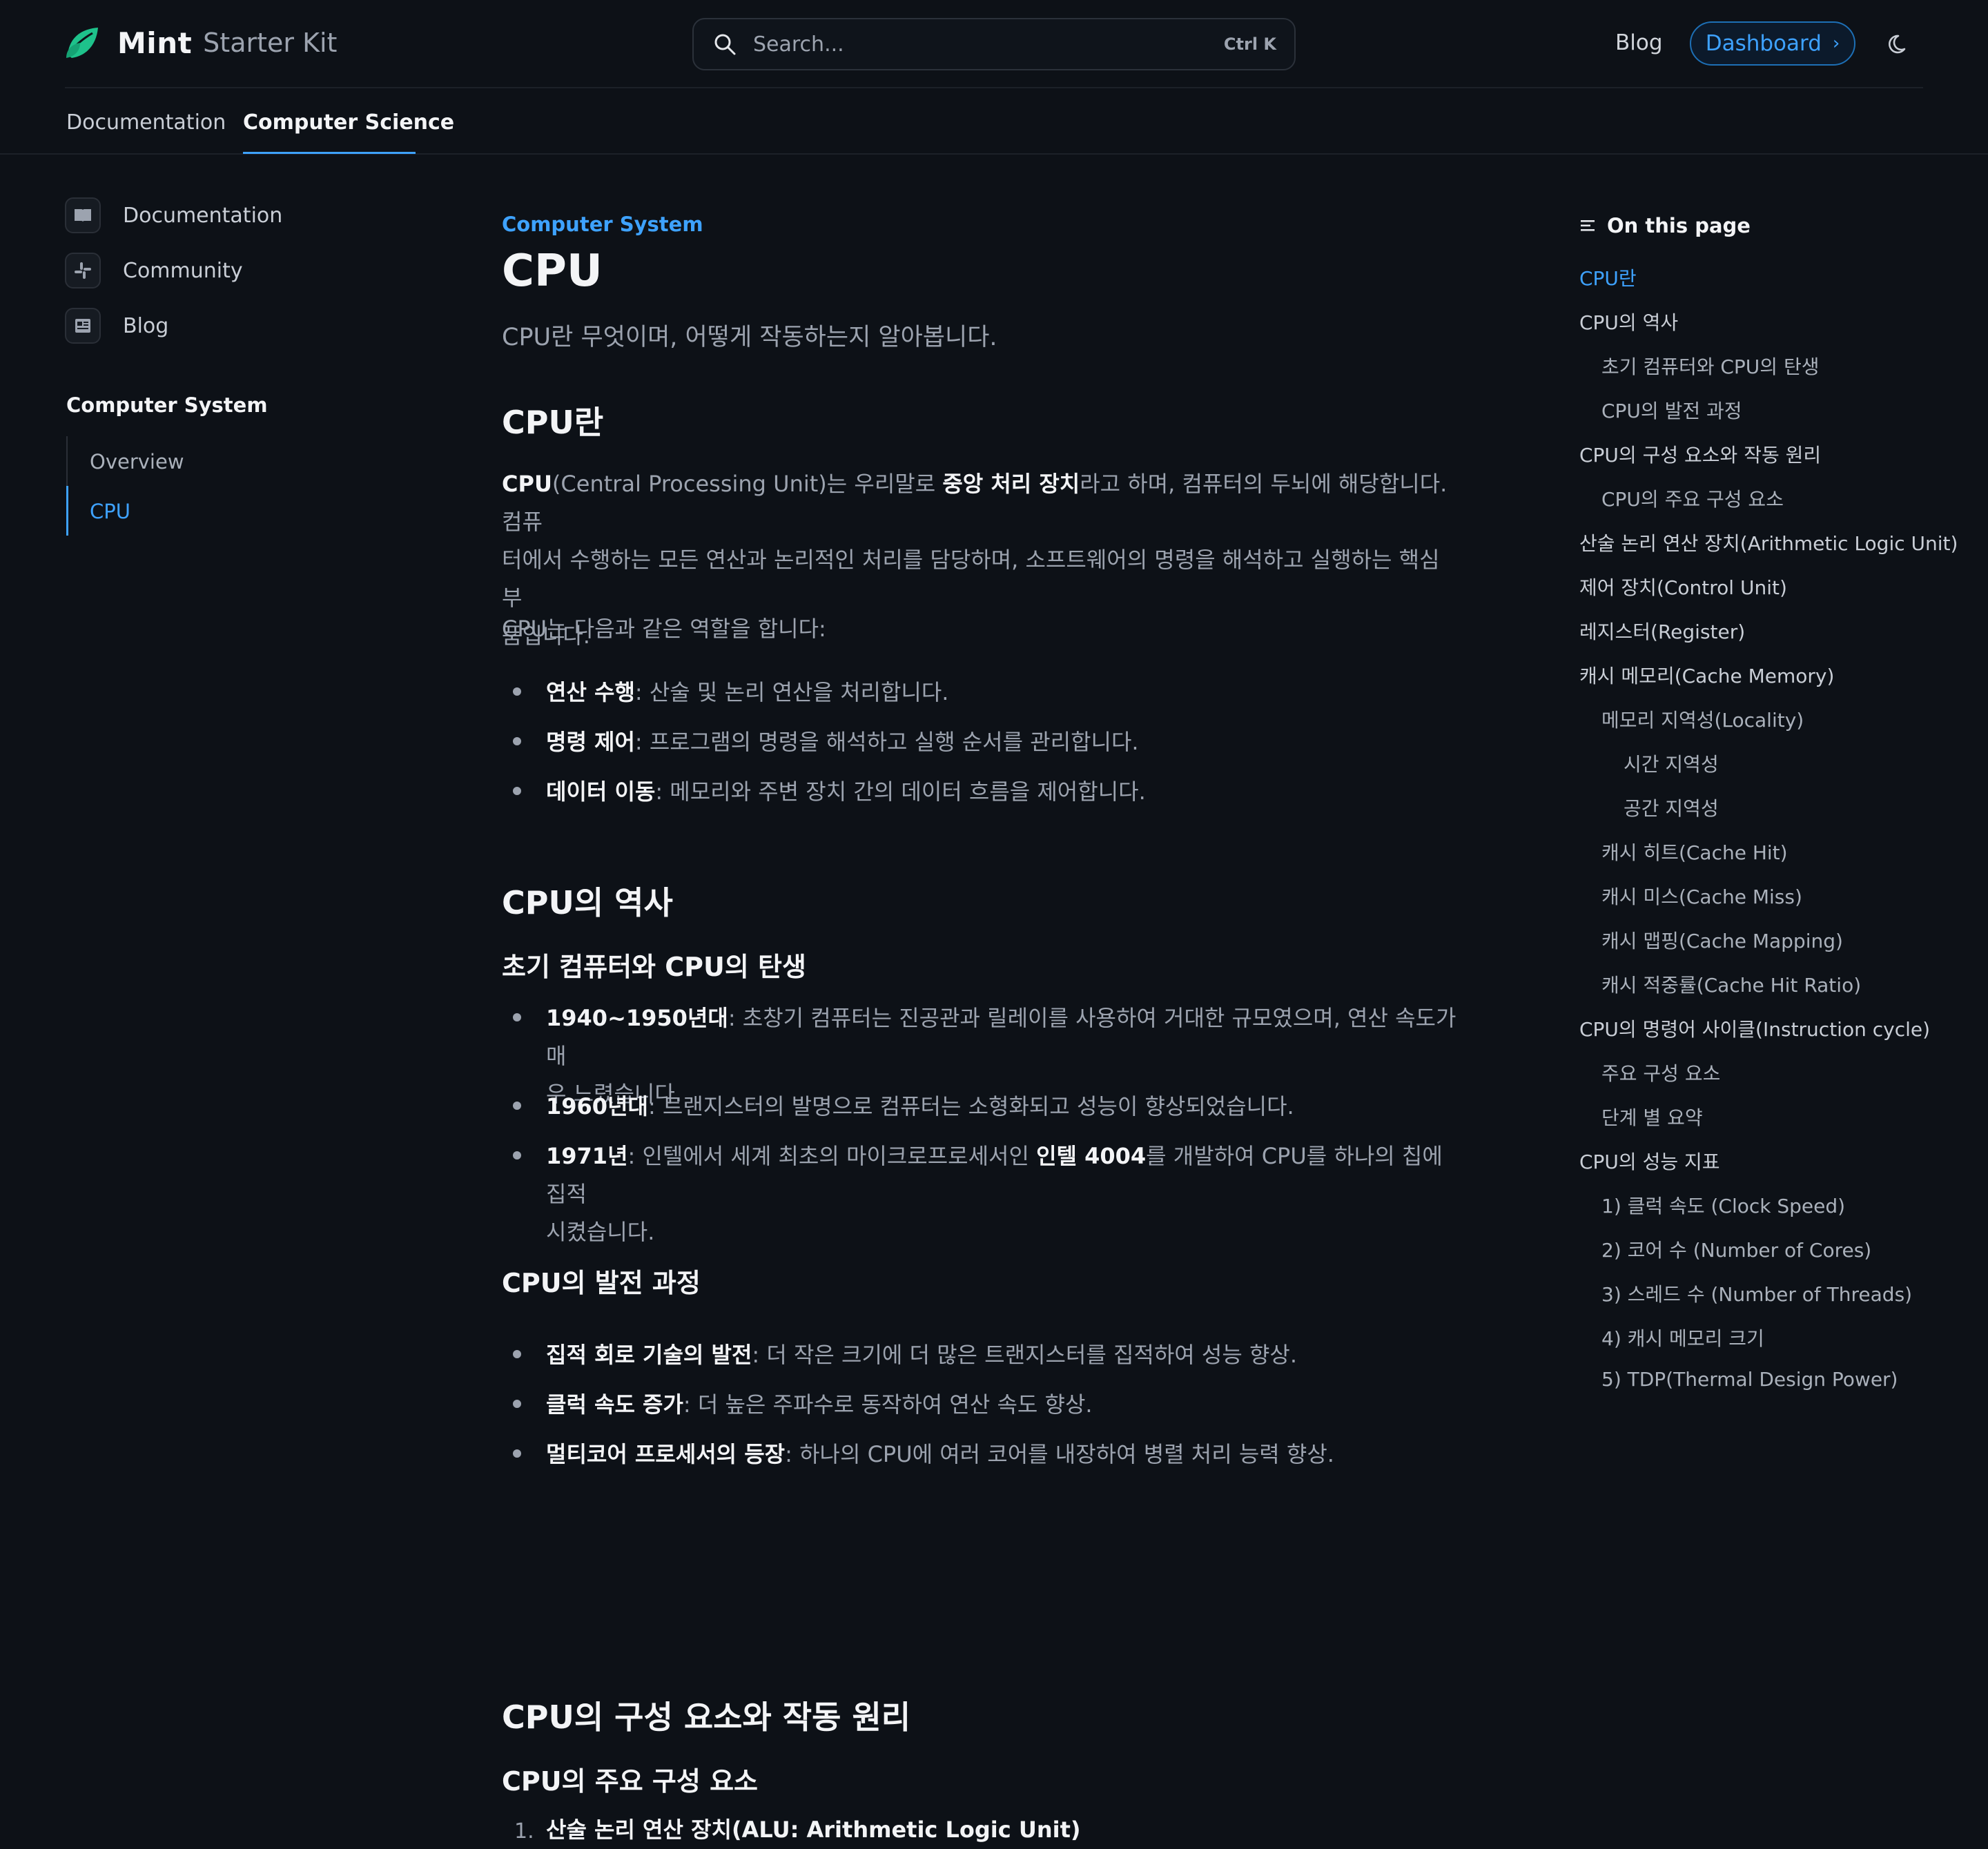  Describe the element at coordinates (649, 1355) in the screenshot. I see `bold-term: 집적 회로 기술의 발전` at that location.